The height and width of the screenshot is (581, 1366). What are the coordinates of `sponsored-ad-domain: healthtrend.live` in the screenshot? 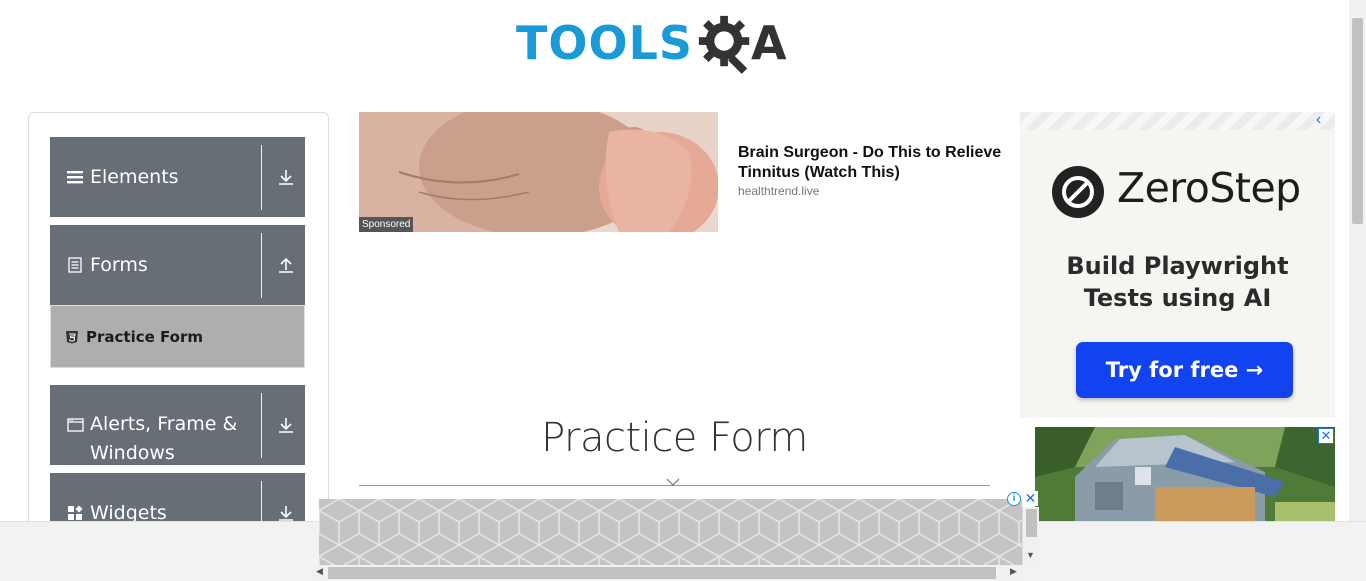 It's located at (778, 191).